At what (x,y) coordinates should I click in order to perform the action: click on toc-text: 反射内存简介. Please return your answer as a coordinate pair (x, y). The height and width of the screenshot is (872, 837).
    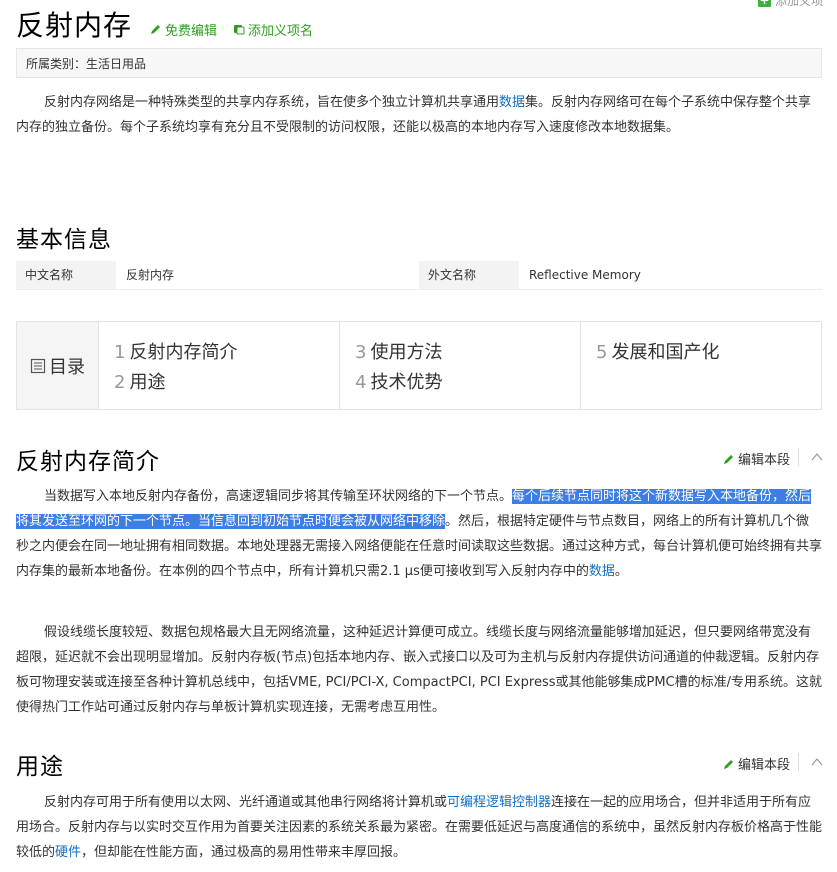
    Looking at the image, I should click on (183, 352).